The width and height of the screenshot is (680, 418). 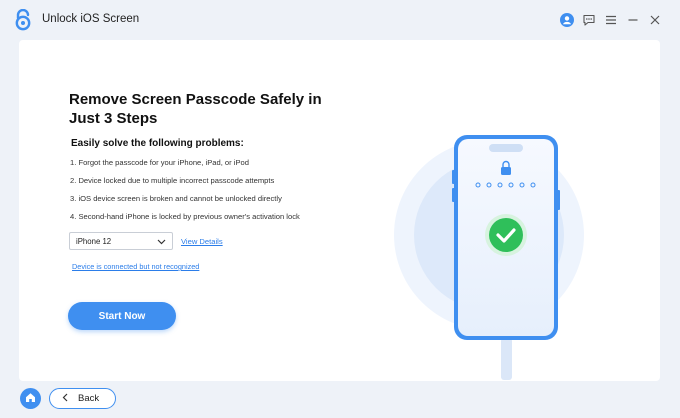 What do you see at coordinates (567, 20) in the screenshot?
I see `account-icon` at bounding box center [567, 20].